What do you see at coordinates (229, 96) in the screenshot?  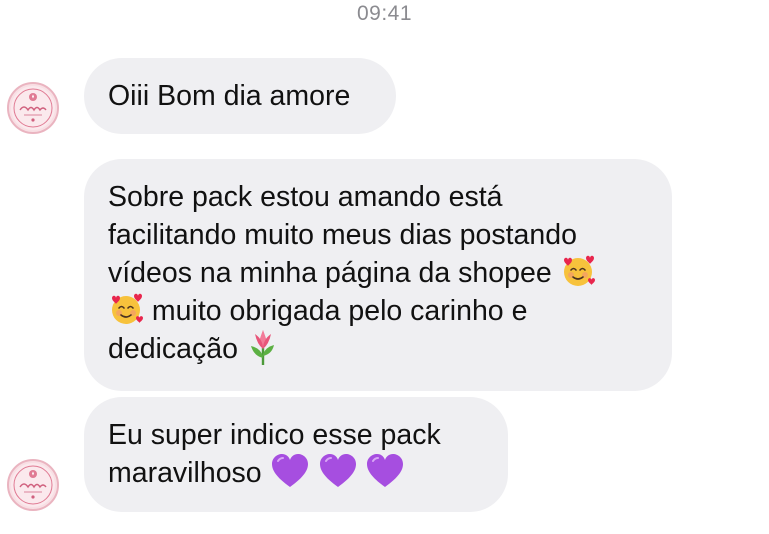 I see `message-text: Oiii Bom dia amore` at bounding box center [229, 96].